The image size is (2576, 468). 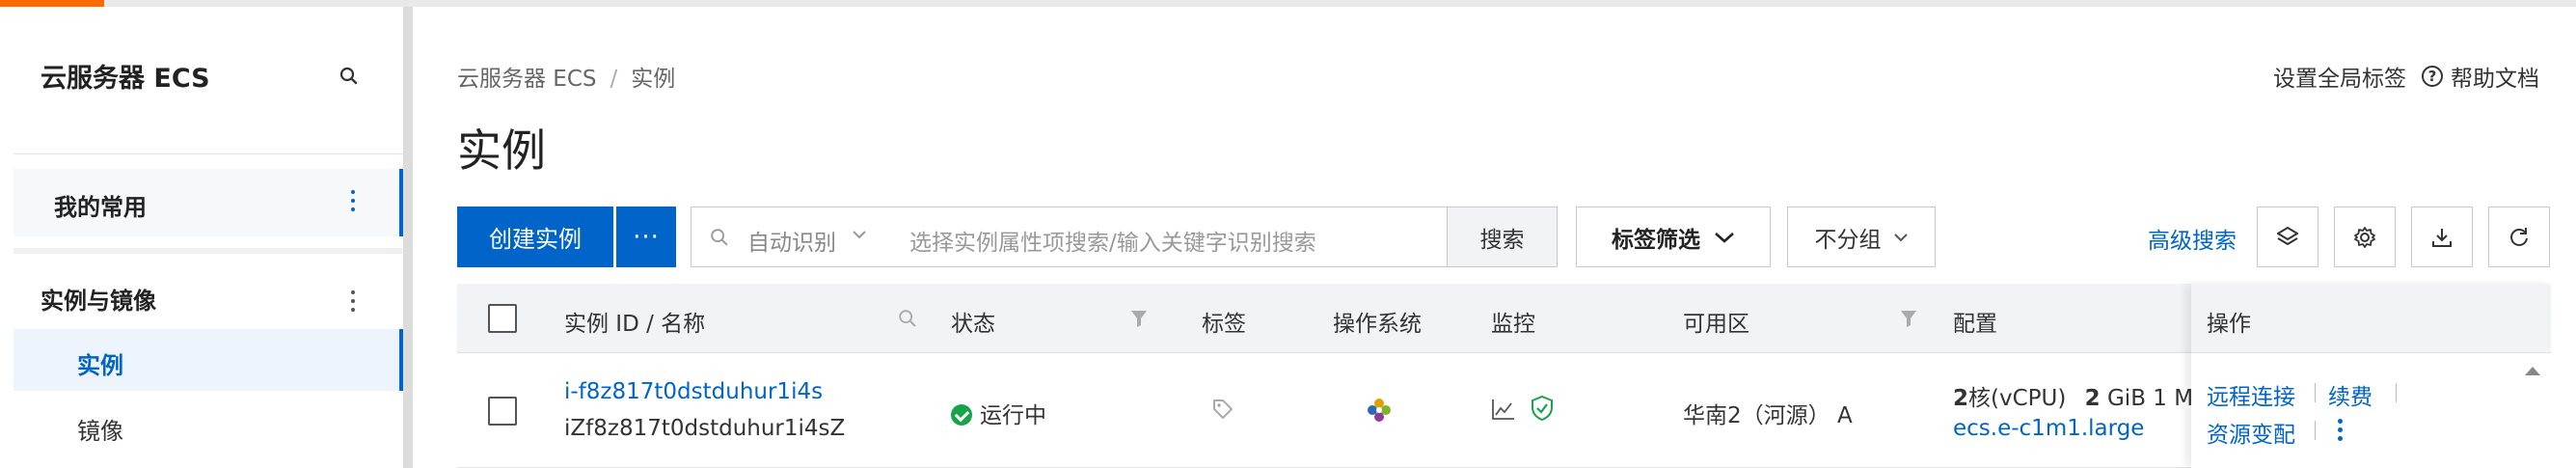 I want to click on help-docs-link: ? 帮助文档, so click(x=2480, y=77).